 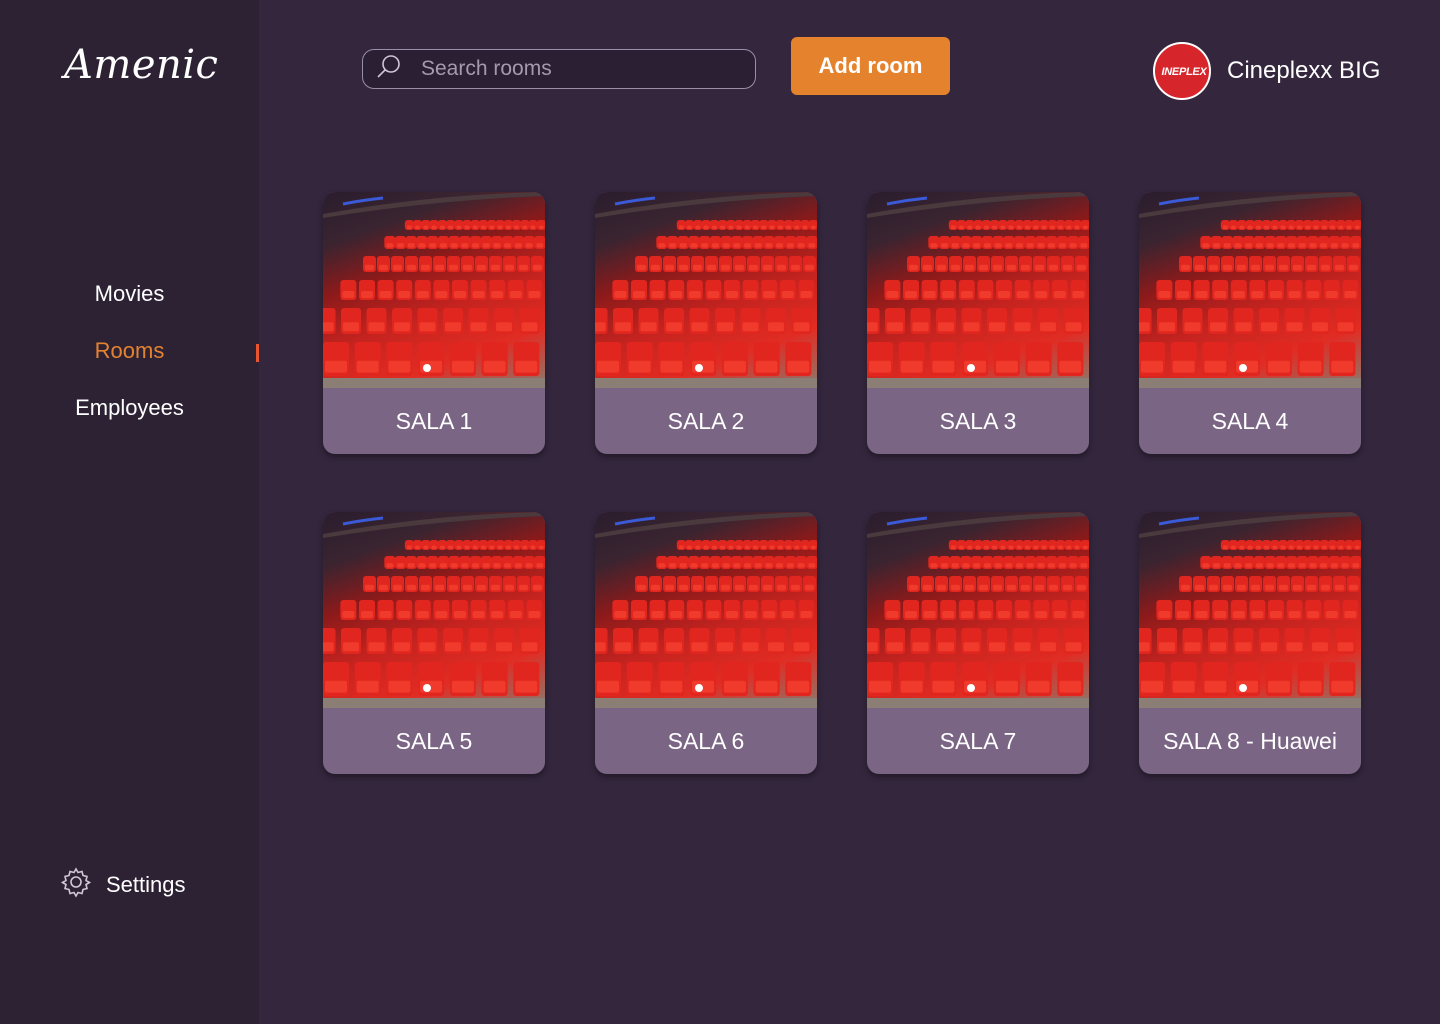 I want to click on search-box, so click(x=559, y=69).